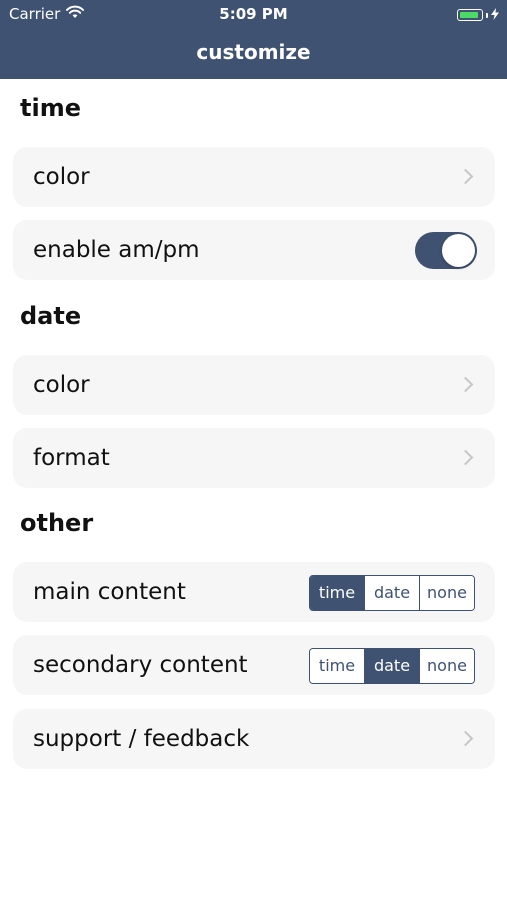 Image resolution: width=507 pixels, height=900 pixels. I want to click on main-content-option-time: time, so click(337, 593).